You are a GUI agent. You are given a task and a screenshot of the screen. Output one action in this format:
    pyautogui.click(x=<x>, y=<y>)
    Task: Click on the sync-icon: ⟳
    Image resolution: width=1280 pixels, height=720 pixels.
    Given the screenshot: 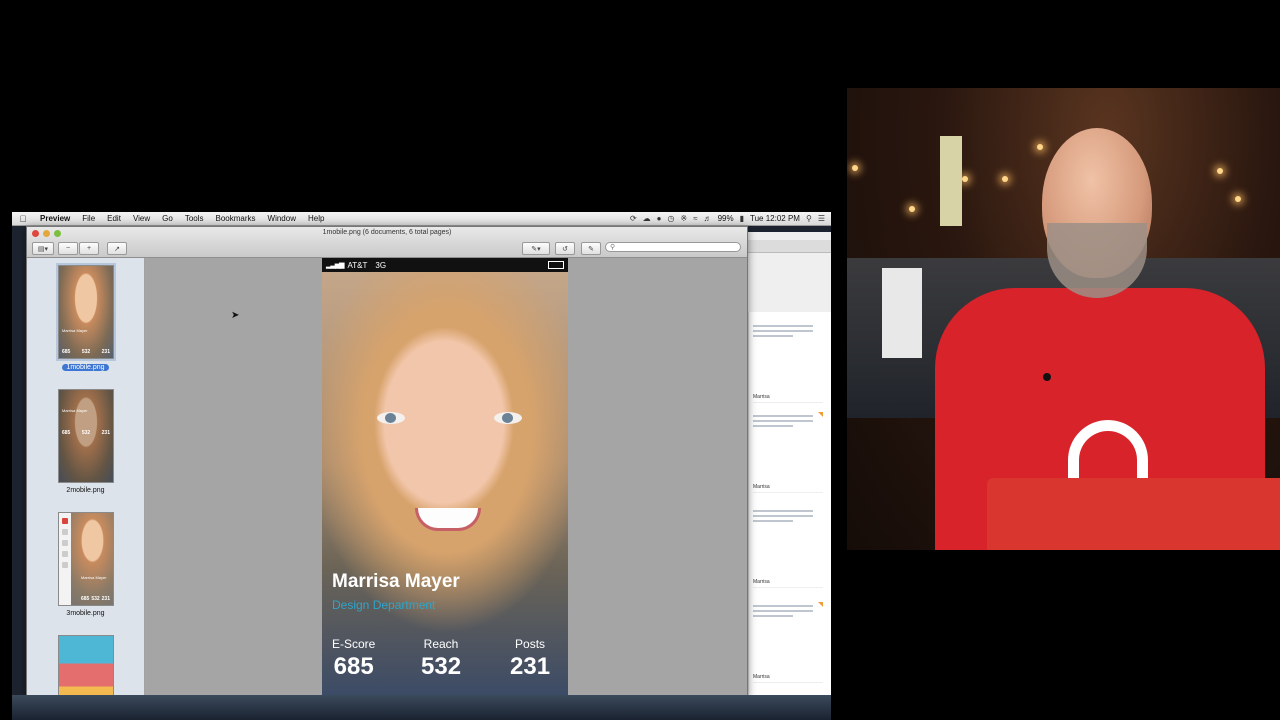 What is the action you would take?
    pyautogui.click(x=633, y=218)
    